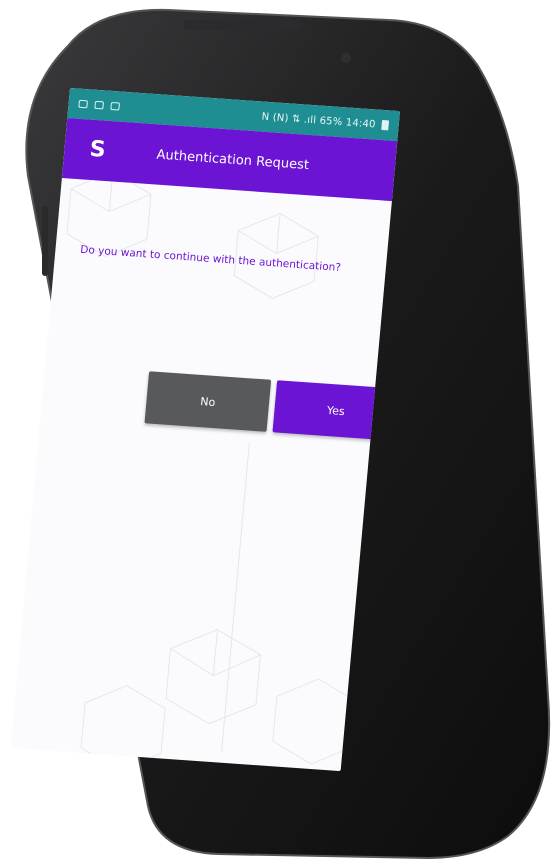 The image size is (560, 865). What do you see at coordinates (115, 106) in the screenshot?
I see `message-icon` at bounding box center [115, 106].